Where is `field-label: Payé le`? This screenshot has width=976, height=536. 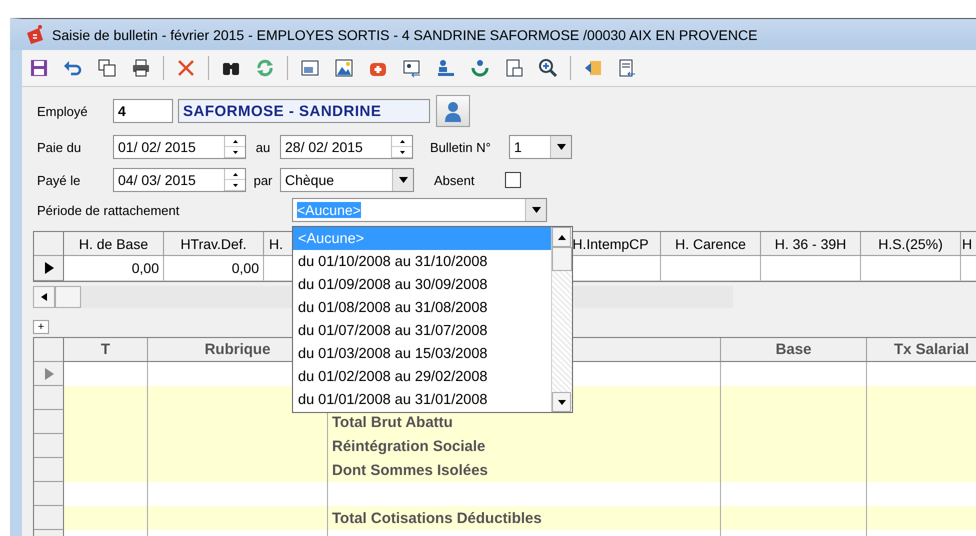 field-label: Payé le is located at coordinates (59, 180).